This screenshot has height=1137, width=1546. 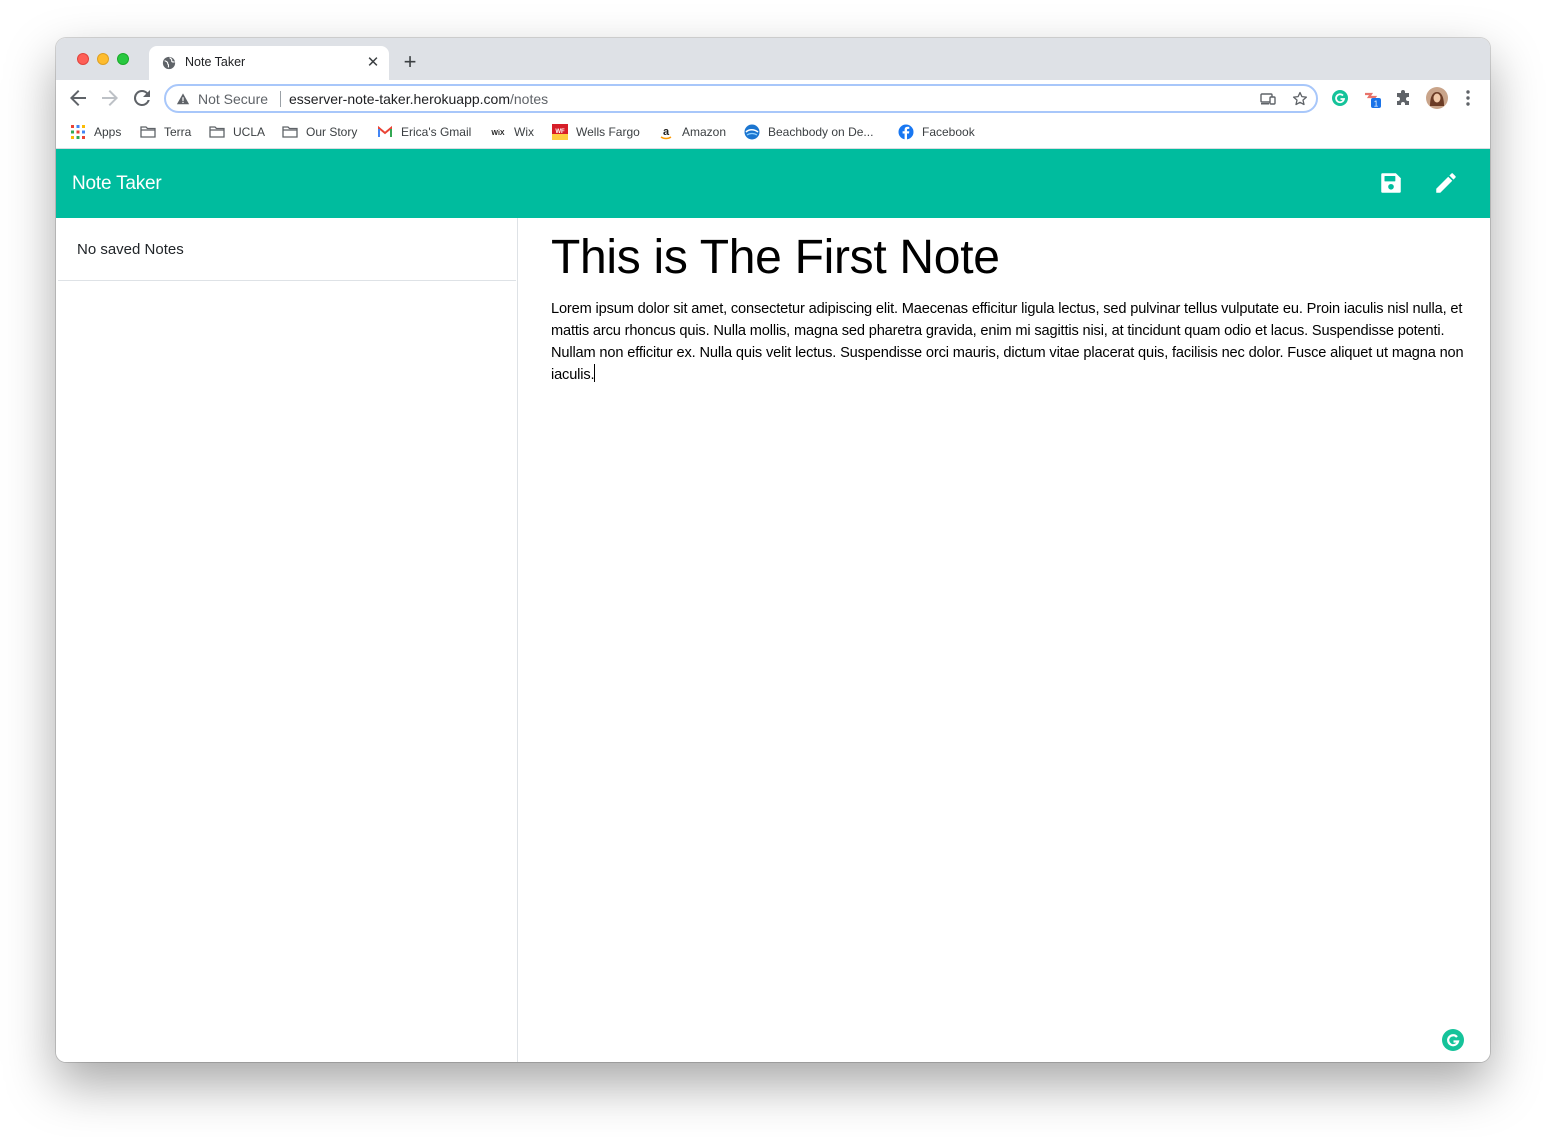 I want to click on security-label: Not Secure, so click(x=233, y=99).